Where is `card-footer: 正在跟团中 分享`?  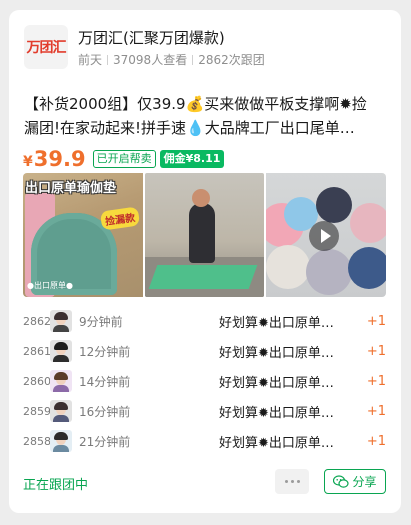 card-footer: 正在跟团中 分享 is located at coordinates (204, 483).